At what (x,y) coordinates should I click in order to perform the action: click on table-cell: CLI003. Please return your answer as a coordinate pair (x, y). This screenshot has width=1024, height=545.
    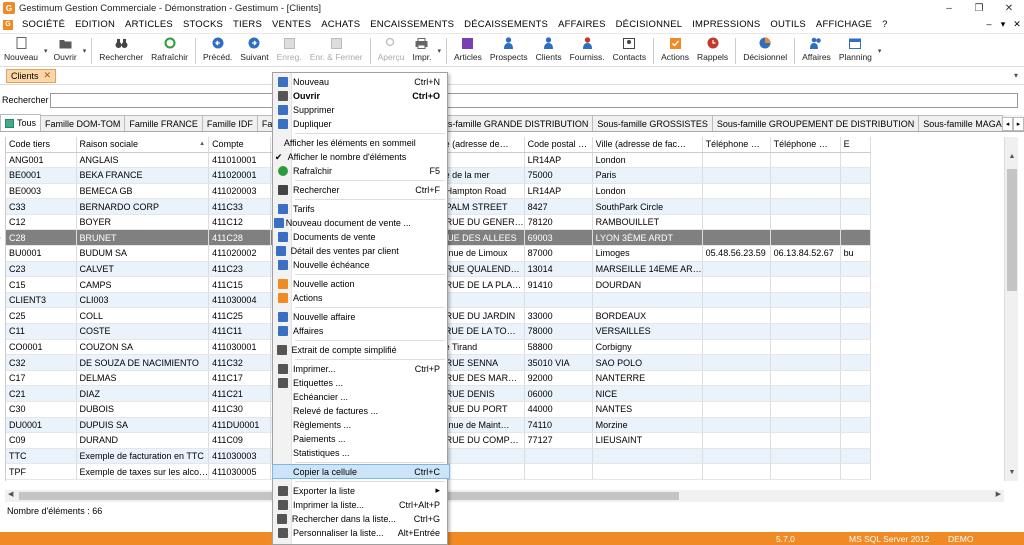
    Looking at the image, I should click on (143, 300).